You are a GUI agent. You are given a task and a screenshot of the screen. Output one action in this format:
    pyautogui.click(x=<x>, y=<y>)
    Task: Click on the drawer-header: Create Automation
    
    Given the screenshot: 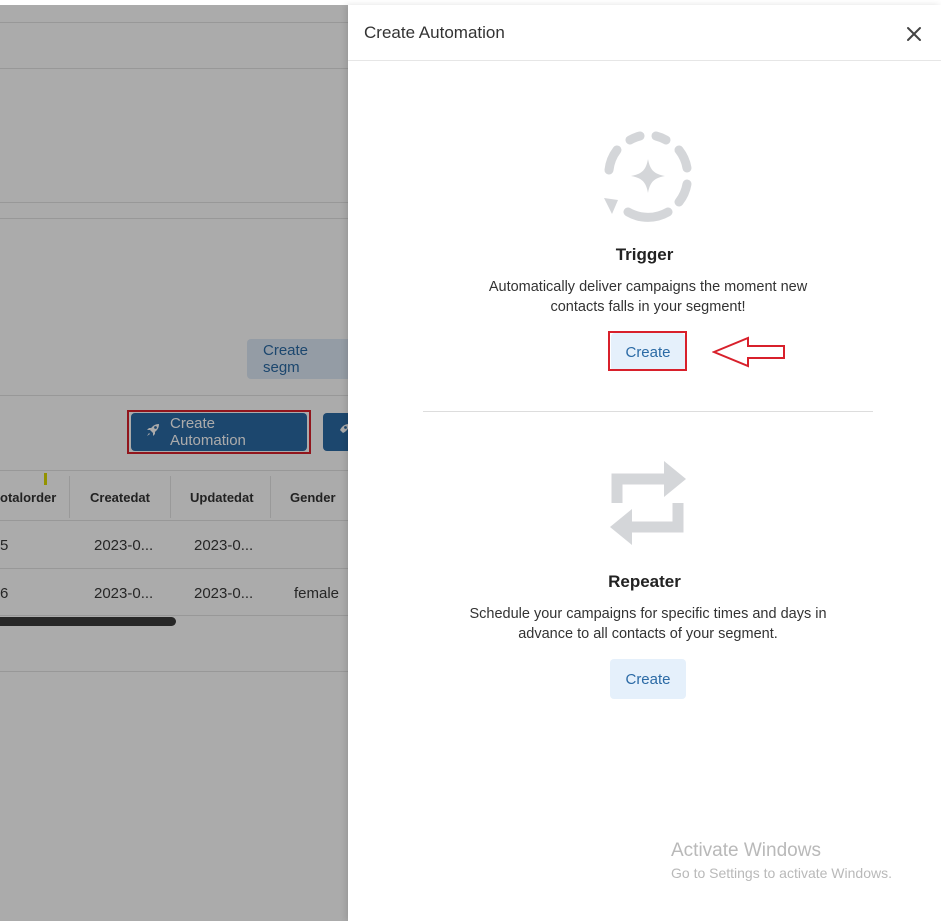 What is the action you would take?
    pyautogui.click(x=644, y=33)
    